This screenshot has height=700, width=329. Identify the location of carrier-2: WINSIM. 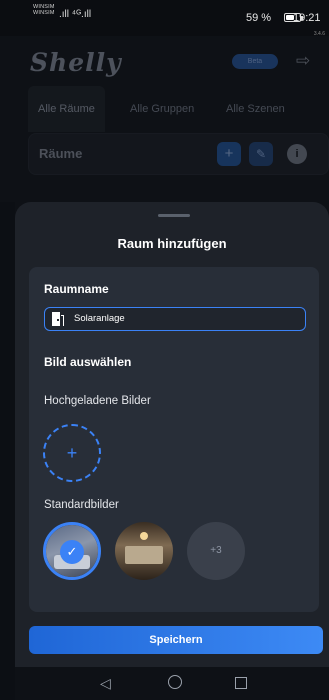
(44, 13).